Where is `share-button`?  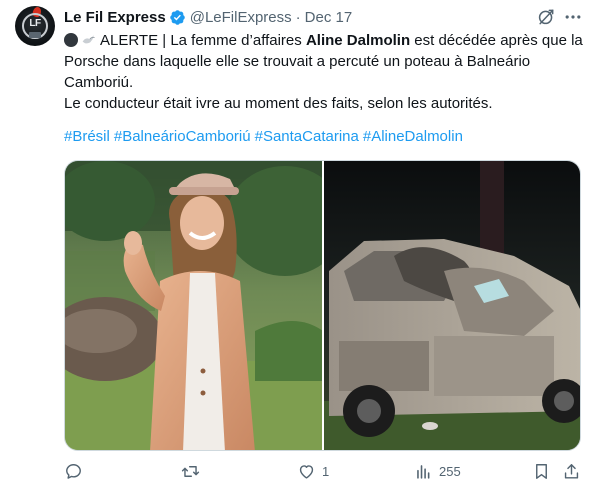 share-button is located at coordinates (571, 471).